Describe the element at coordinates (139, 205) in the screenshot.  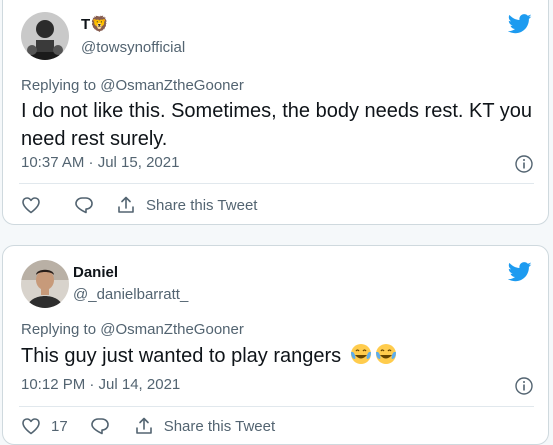
I see `tweet-actions: Share this Tweet` at that location.